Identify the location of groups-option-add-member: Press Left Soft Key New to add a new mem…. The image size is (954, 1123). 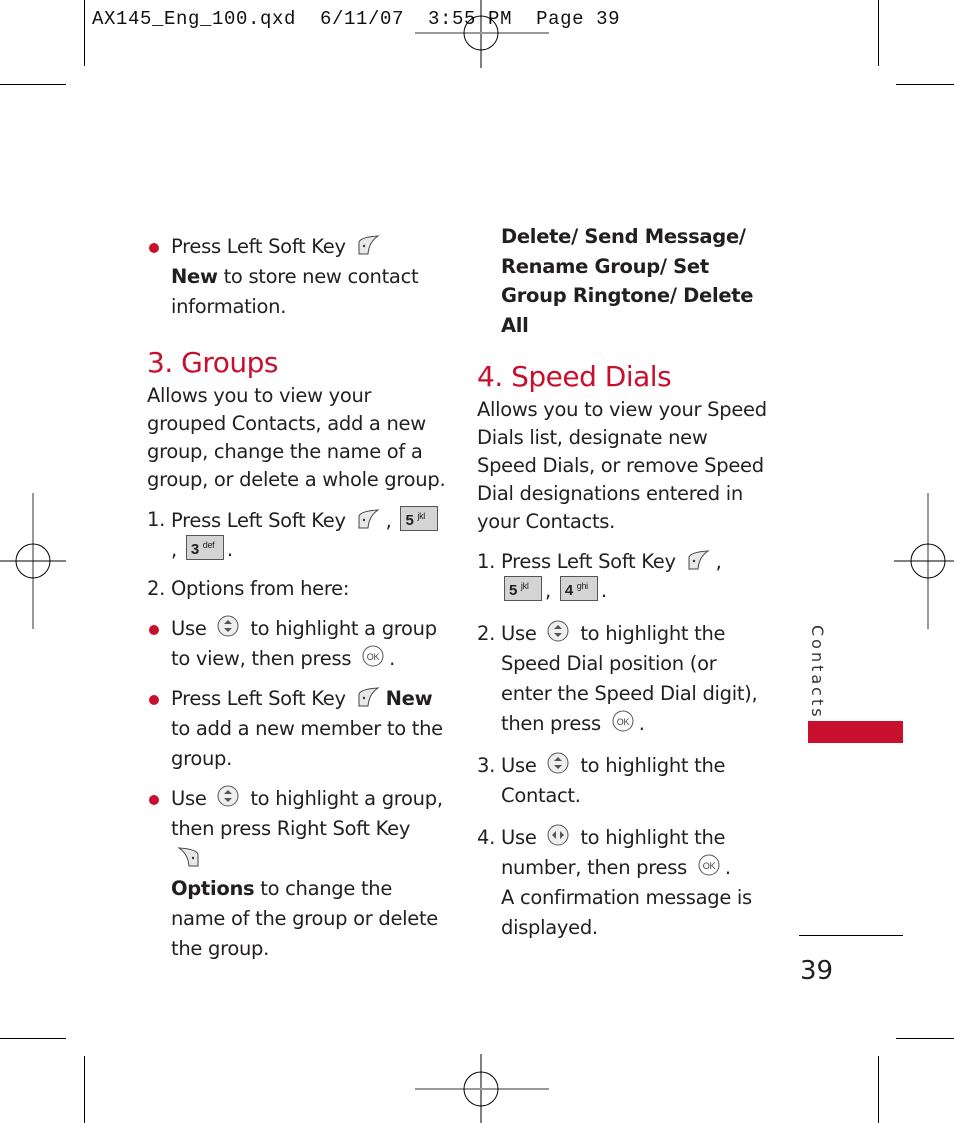
(297, 729).